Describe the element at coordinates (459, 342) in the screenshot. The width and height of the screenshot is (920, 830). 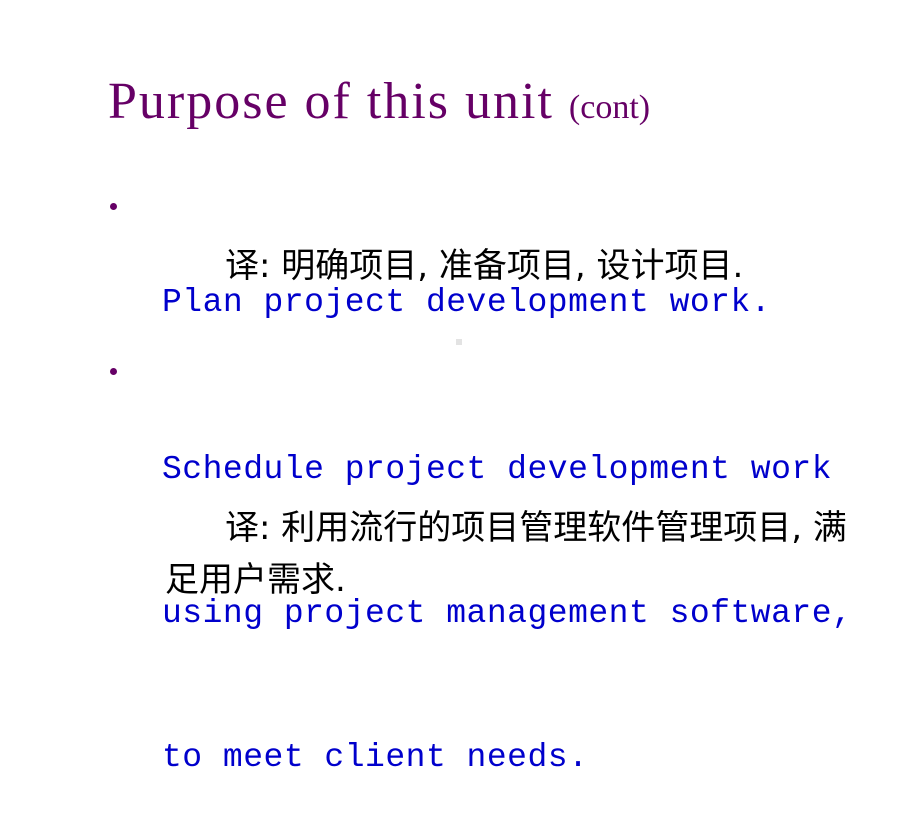
I see `placeholder-marker` at that location.